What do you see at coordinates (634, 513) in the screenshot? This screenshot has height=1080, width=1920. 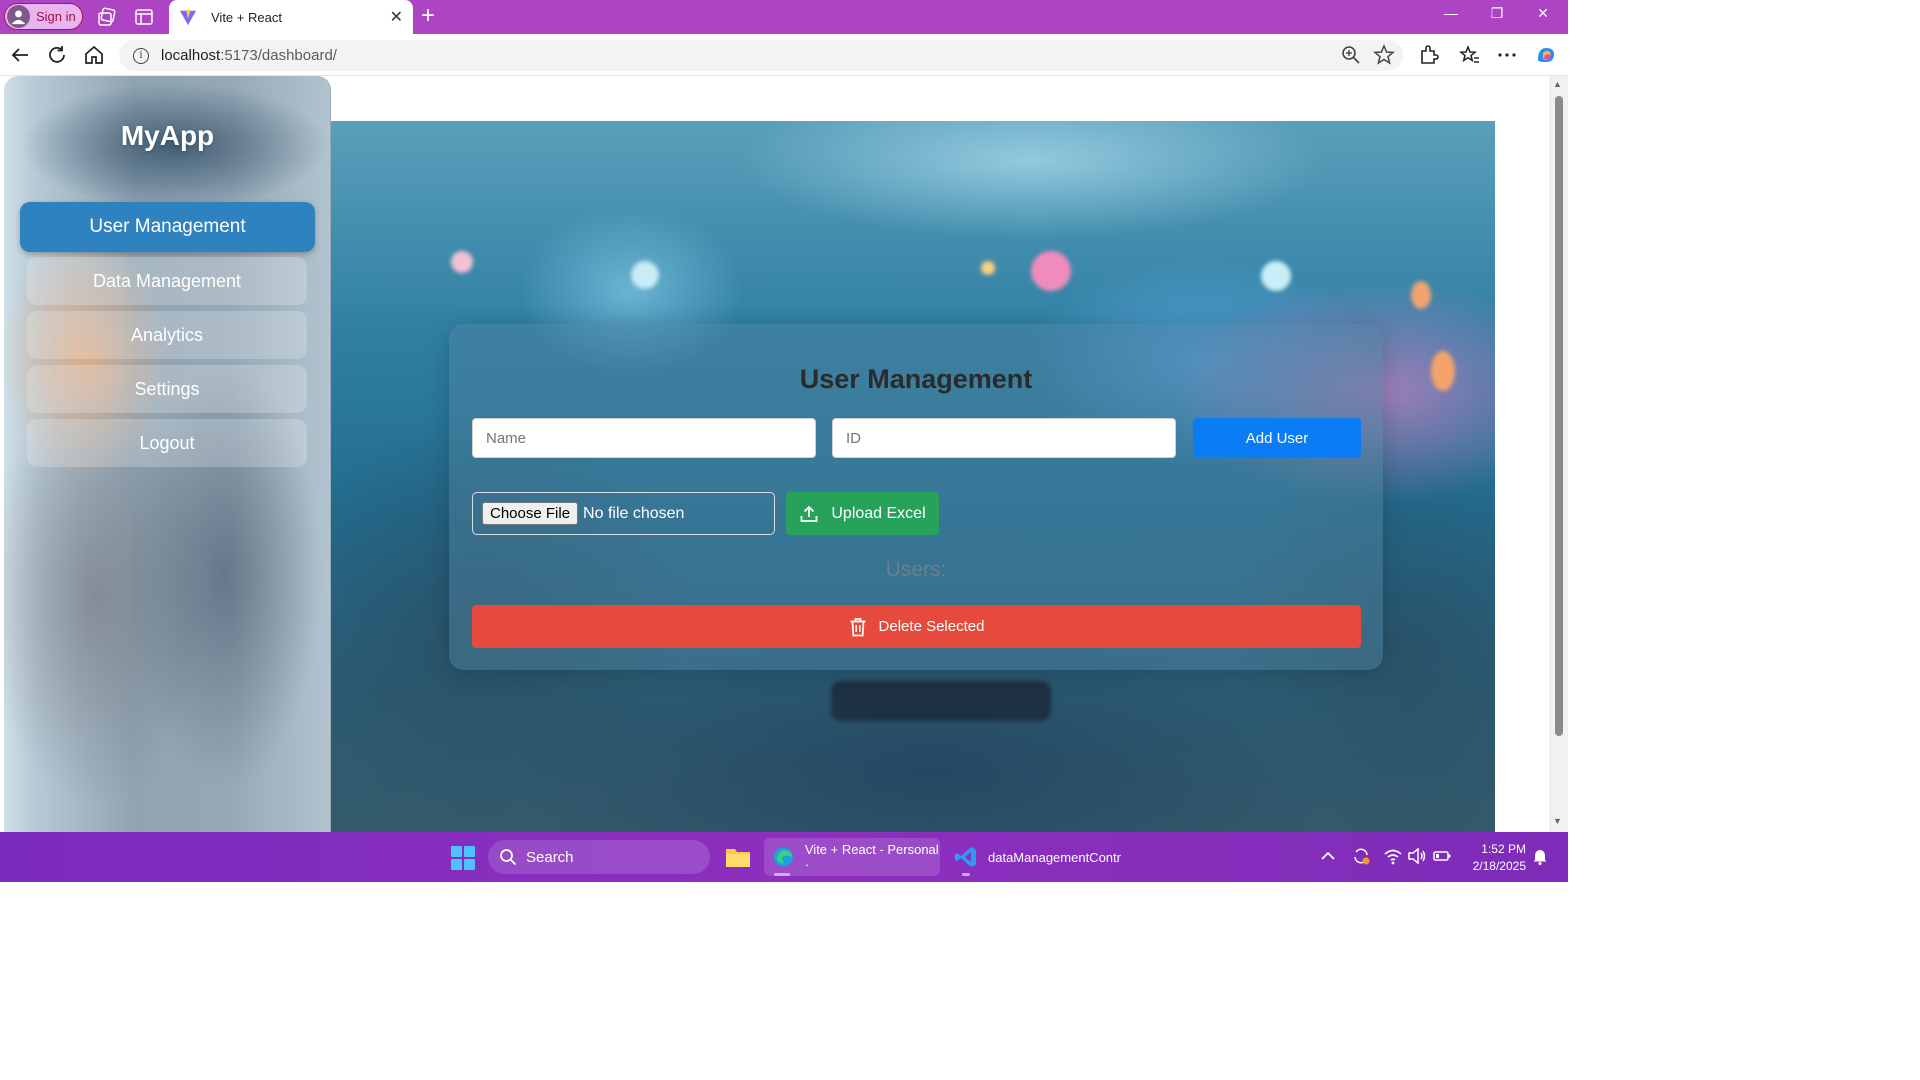 I see `no-file-label: No file chosen` at bounding box center [634, 513].